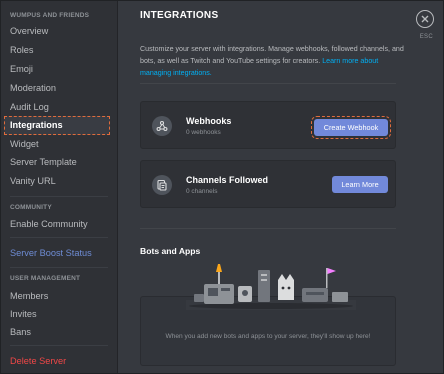  Describe the element at coordinates (31, 207) in the screenshot. I see `community-header: COMMUNITY` at that location.